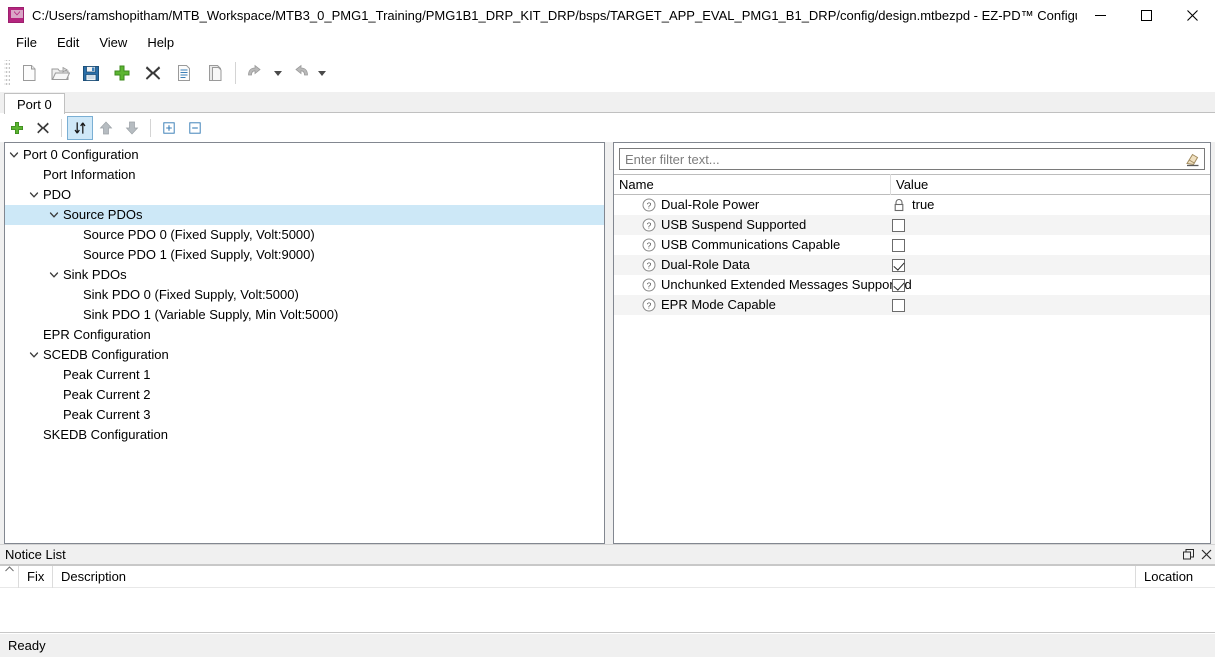 Image resolution: width=1215 pixels, height=657 pixels. I want to click on tree-node: Peak Current 2, so click(304, 395).